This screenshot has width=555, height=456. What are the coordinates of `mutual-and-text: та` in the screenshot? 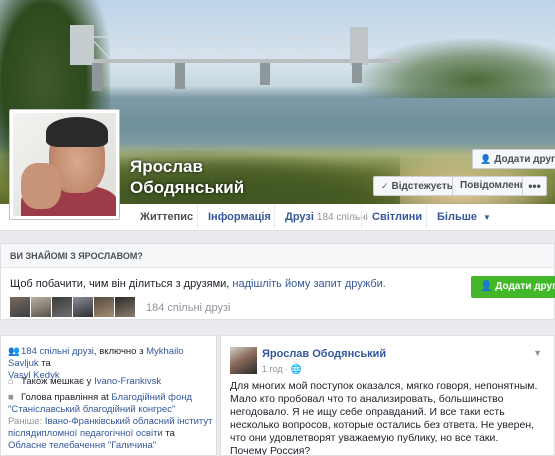 It's located at (44, 363).